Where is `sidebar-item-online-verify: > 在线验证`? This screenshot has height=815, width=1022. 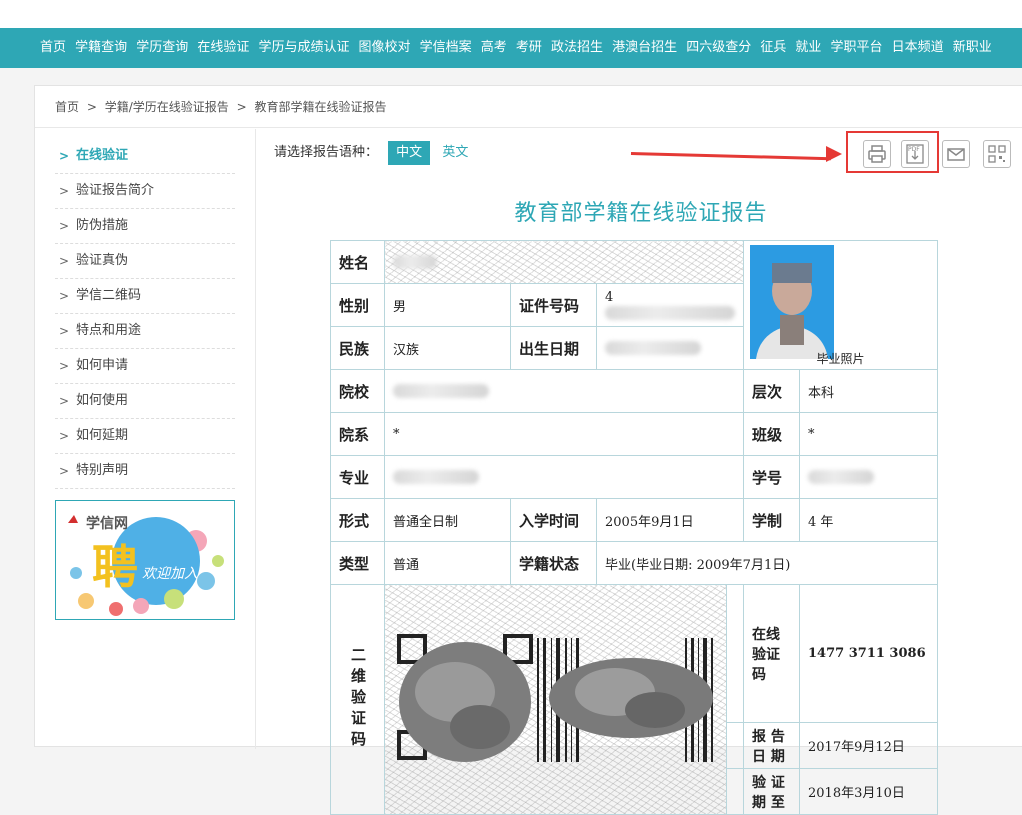
sidebar-item-online-verify: > 在线验证 is located at coordinates (145, 156).